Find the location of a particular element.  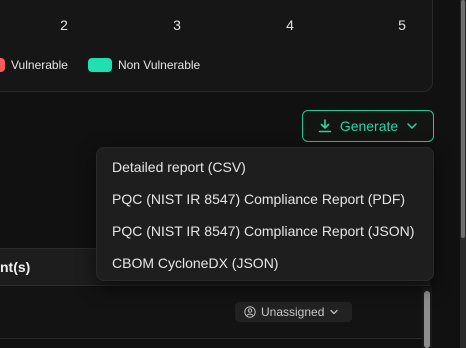

assignee-label: Unassigned is located at coordinates (293, 312).